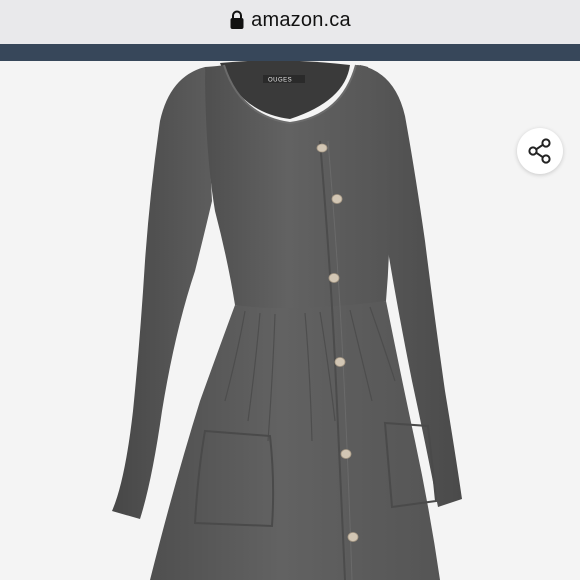 The width and height of the screenshot is (580, 580). I want to click on share-icon, so click(539, 151).